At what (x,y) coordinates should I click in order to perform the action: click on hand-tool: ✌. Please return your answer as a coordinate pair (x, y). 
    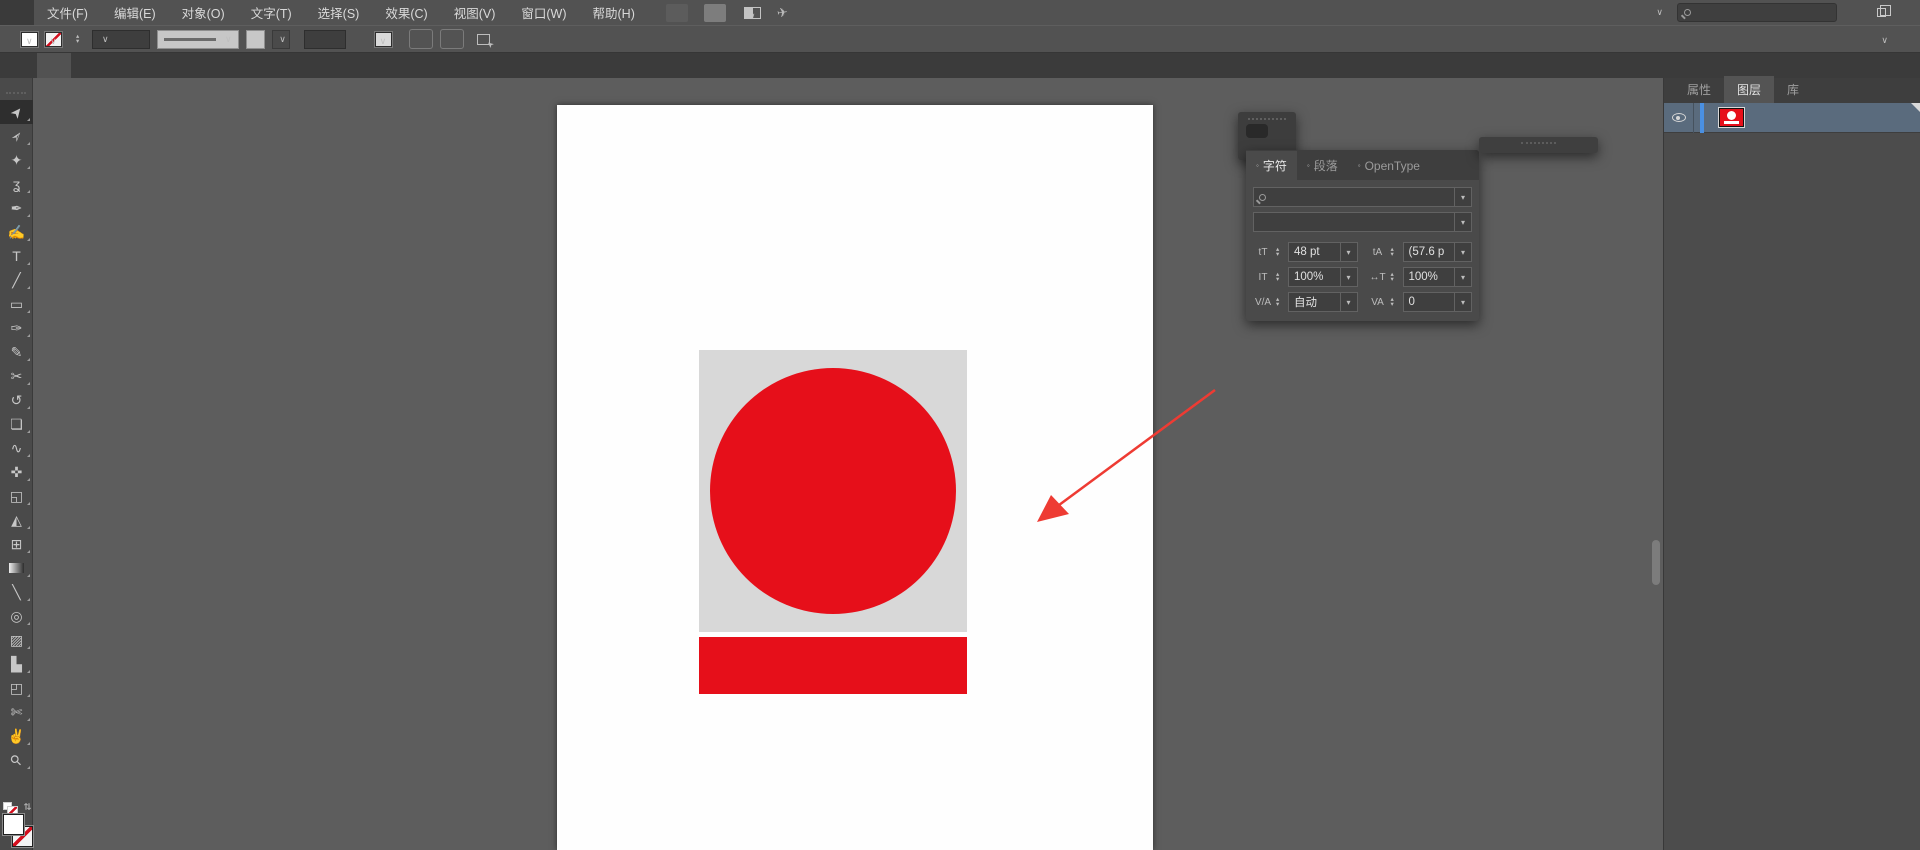
    Looking at the image, I should click on (16, 736).